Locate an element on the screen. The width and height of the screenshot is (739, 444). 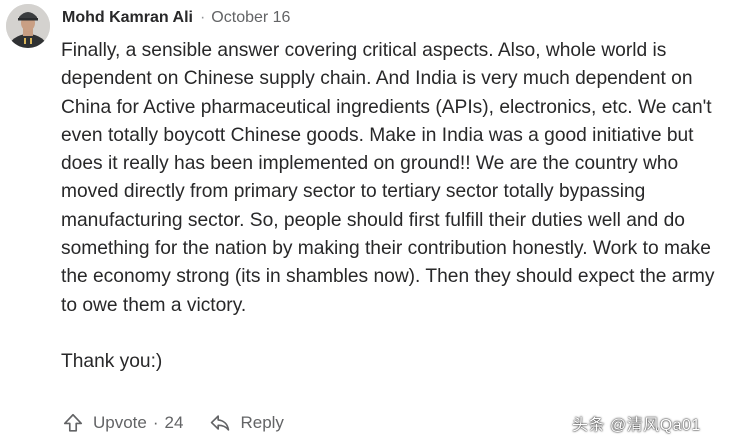
avatar-image is located at coordinates (28, 26).